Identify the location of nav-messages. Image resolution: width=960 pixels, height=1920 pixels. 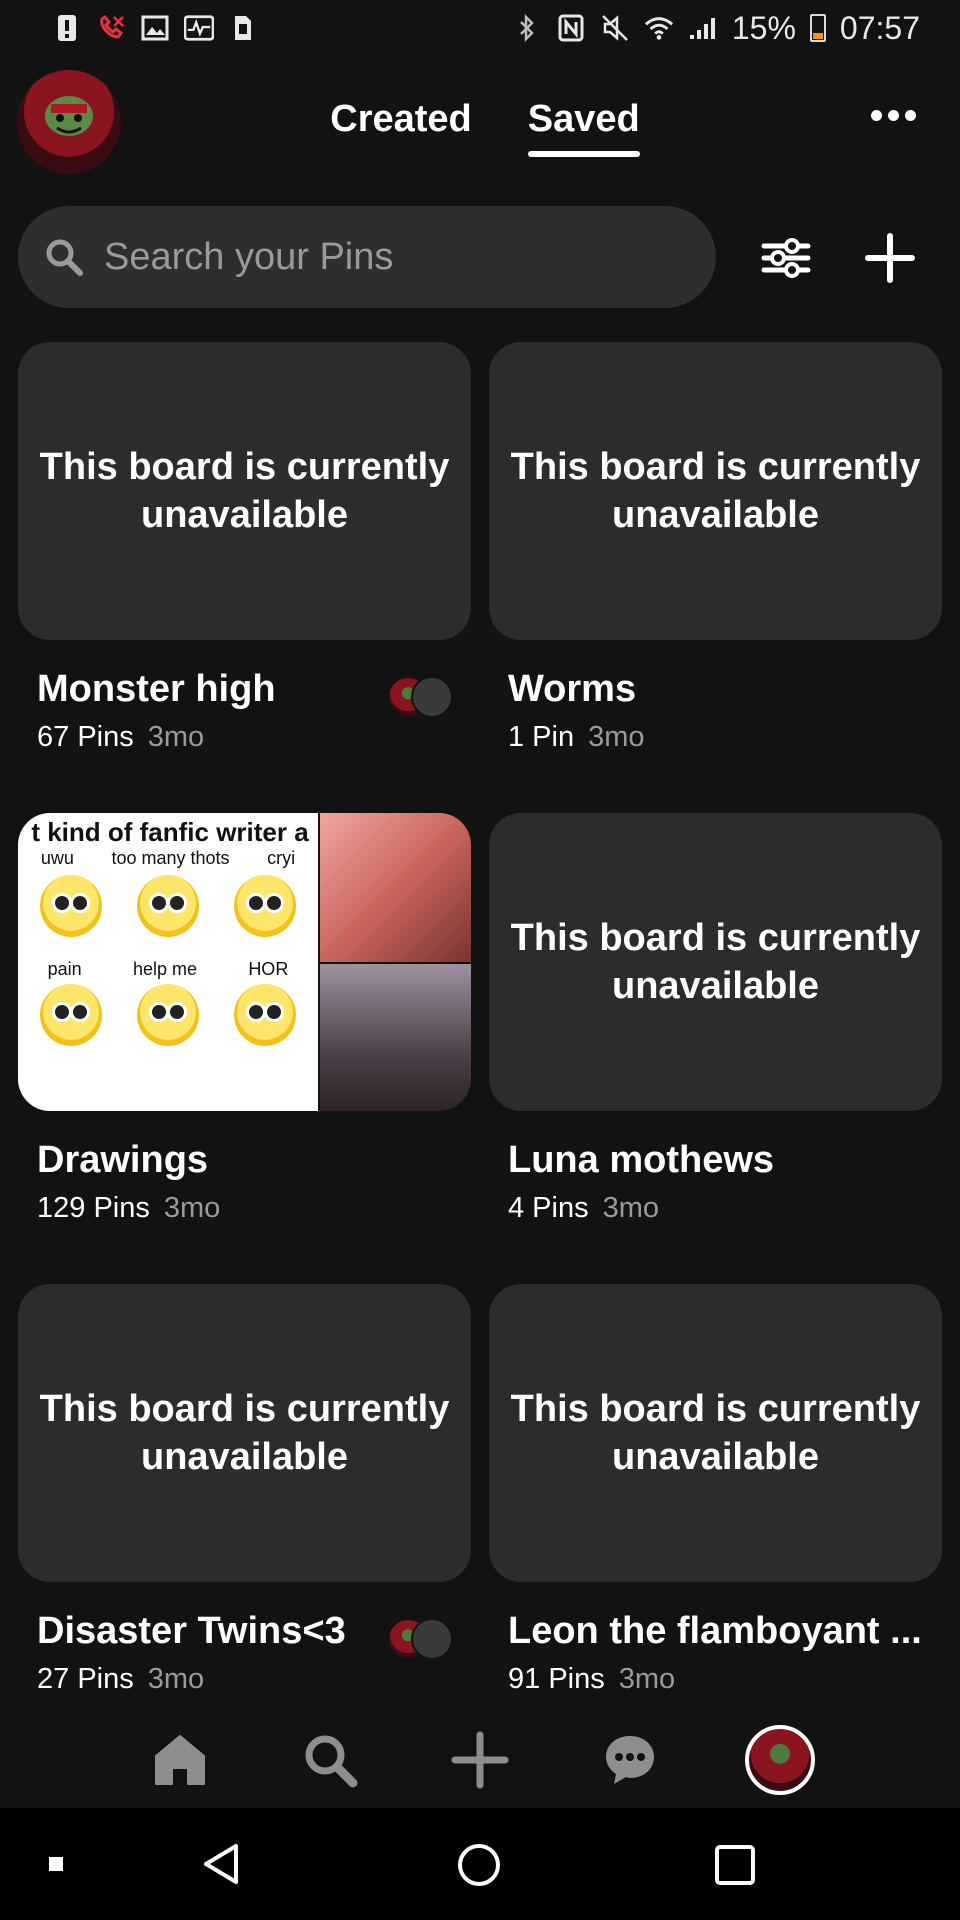
(630, 1760).